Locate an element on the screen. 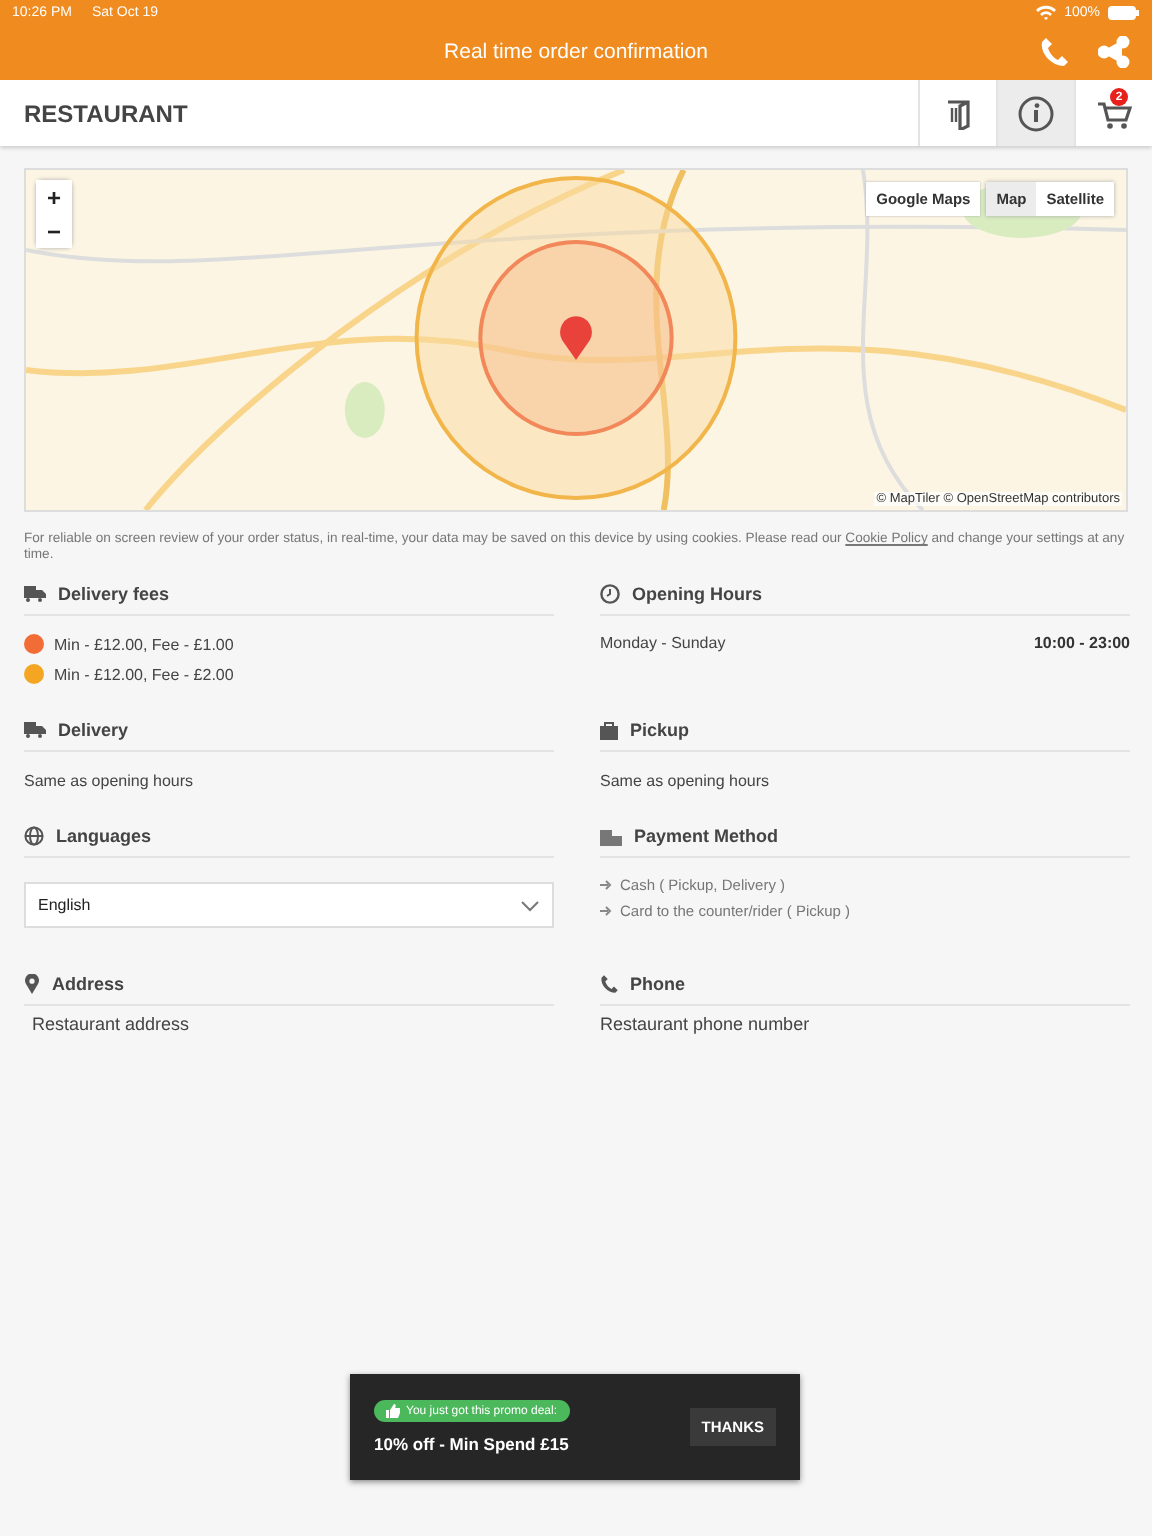  chevron-down-icon is located at coordinates (530, 905).